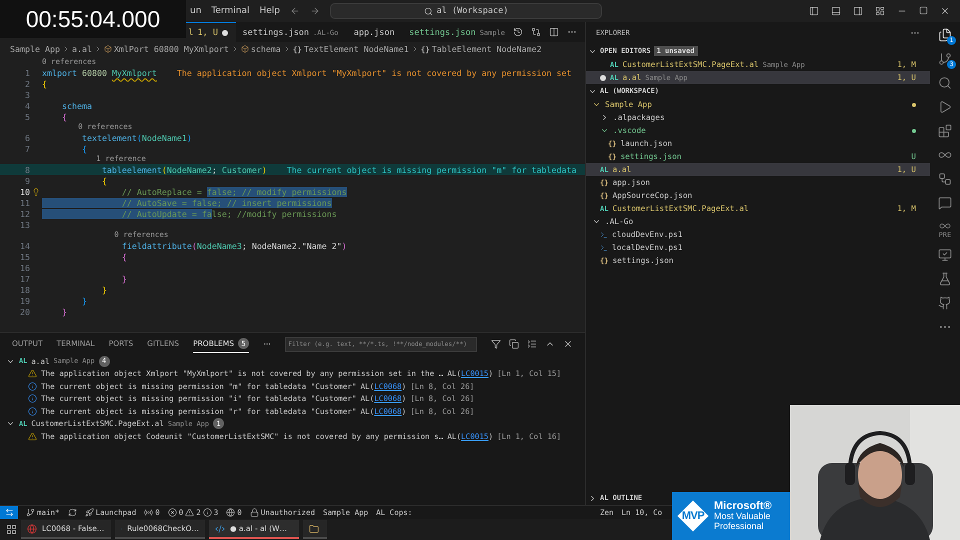 This screenshot has width=960, height=540. I want to click on breadcrumb-item: schema, so click(260, 49).